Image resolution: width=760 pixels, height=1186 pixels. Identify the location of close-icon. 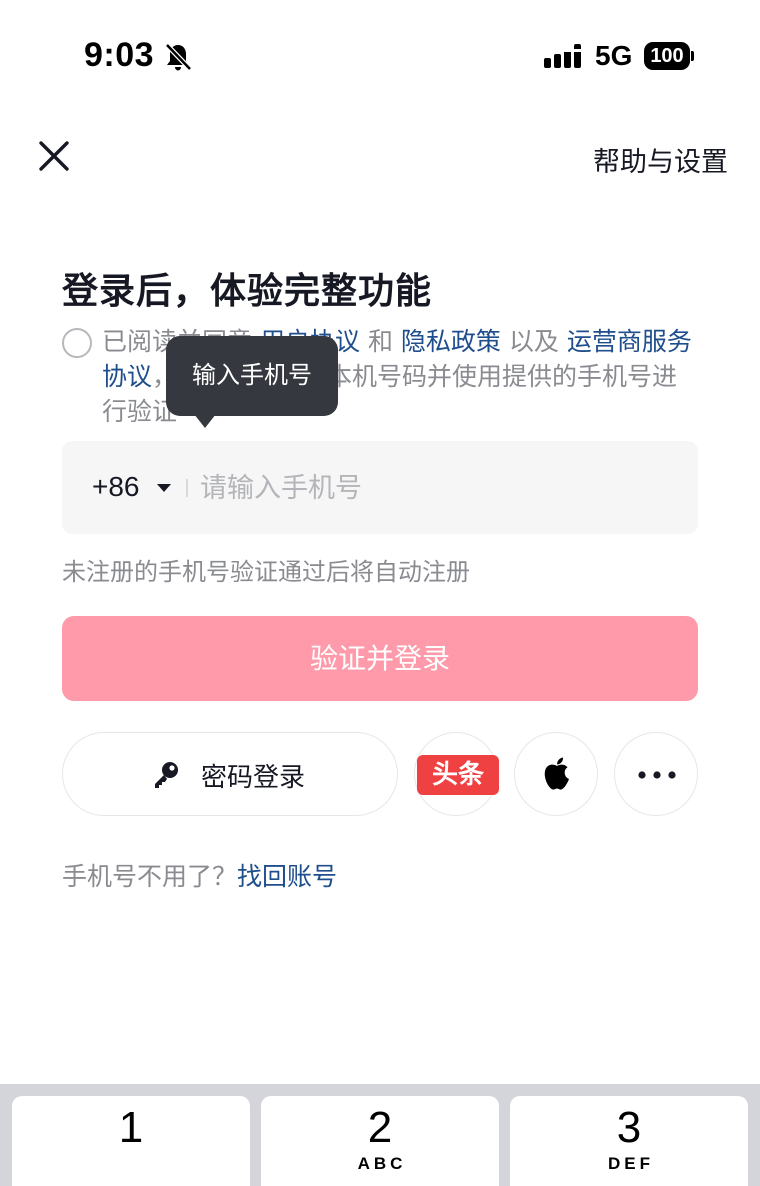
(54, 156).